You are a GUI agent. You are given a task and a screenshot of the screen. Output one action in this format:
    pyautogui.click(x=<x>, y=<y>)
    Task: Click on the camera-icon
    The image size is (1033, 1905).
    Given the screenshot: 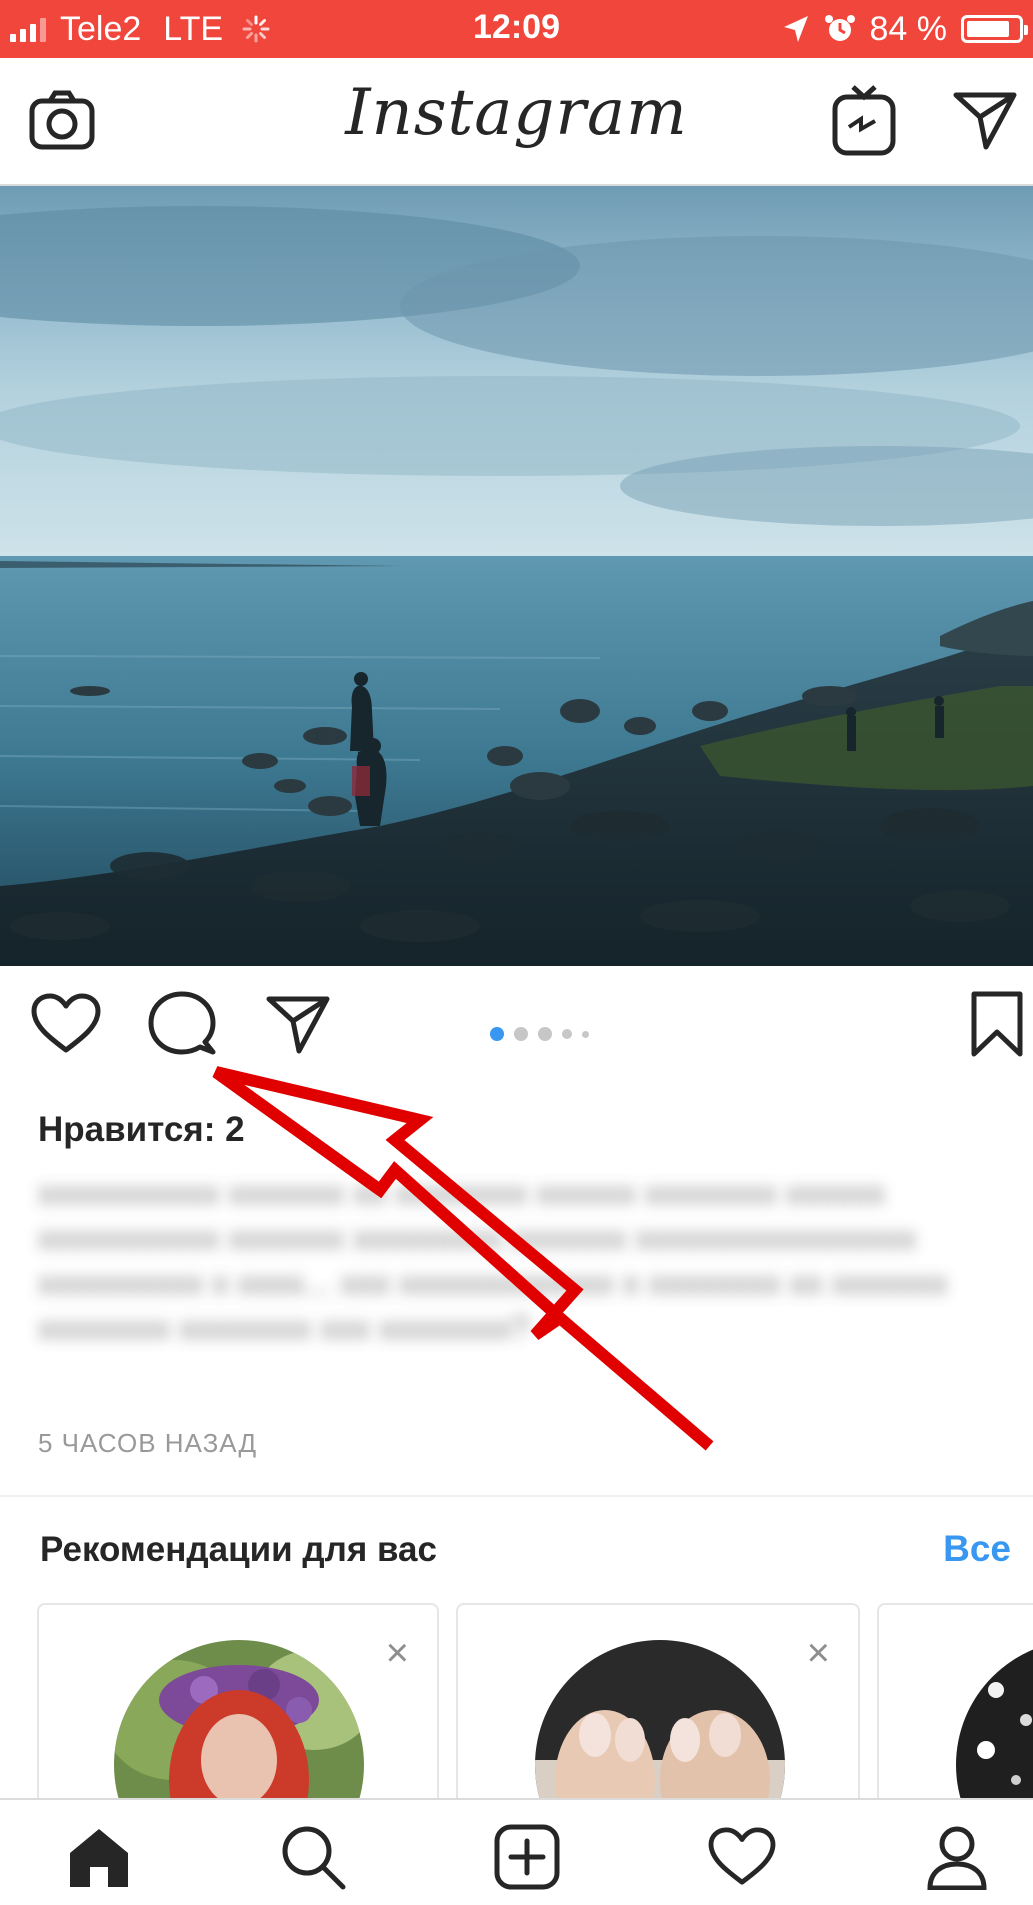 What is the action you would take?
    pyautogui.click(x=62, y=120)
    